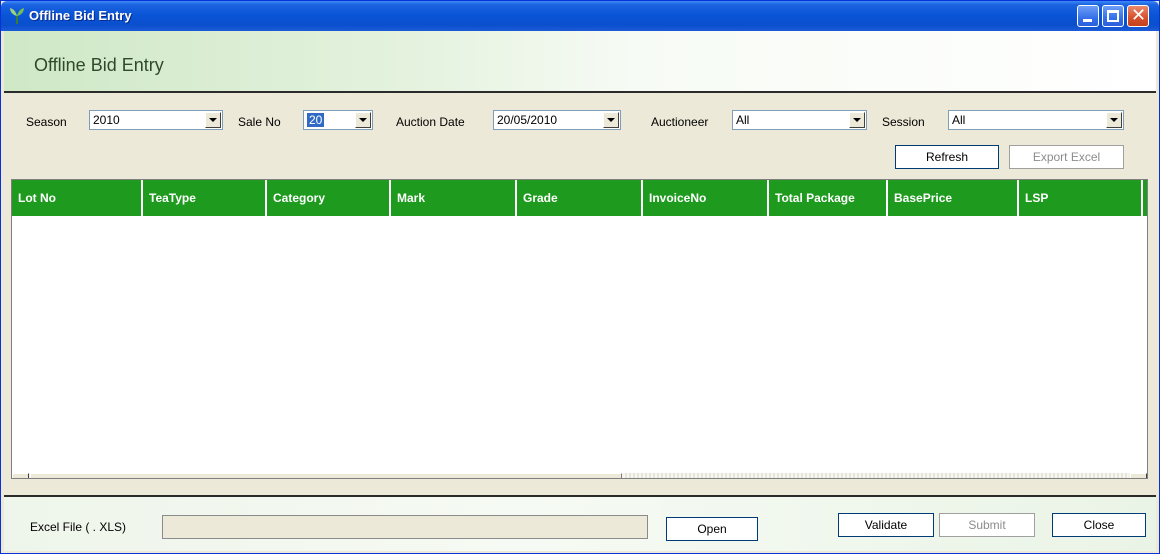 The width and height of the screenshot is (1160, 554). I want to click on season-select: 2010, so click(156, 120).